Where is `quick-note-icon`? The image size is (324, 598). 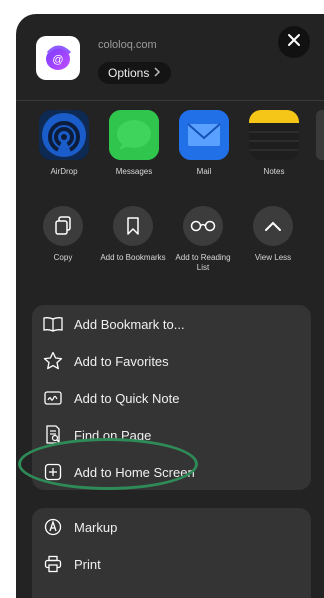
quick-note-icon is located at coordinates (53, 398).